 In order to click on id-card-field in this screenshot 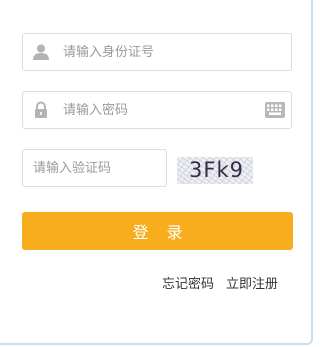, I will do `click(157, 52)`.